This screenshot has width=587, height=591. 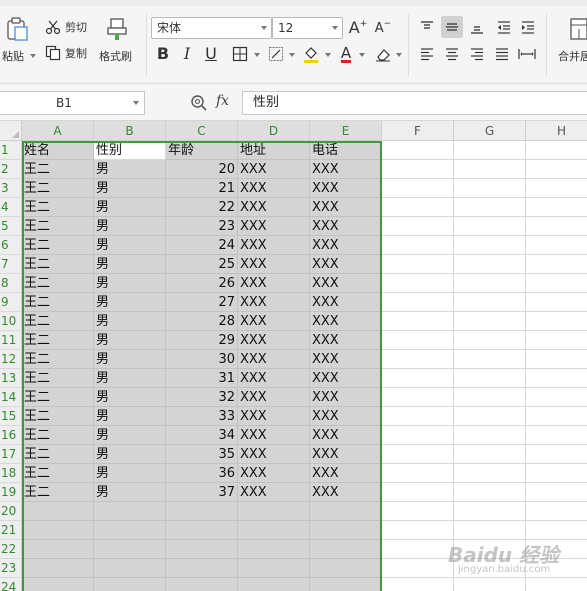 I want to click on row-header: 17, so click(x=11, y=454).